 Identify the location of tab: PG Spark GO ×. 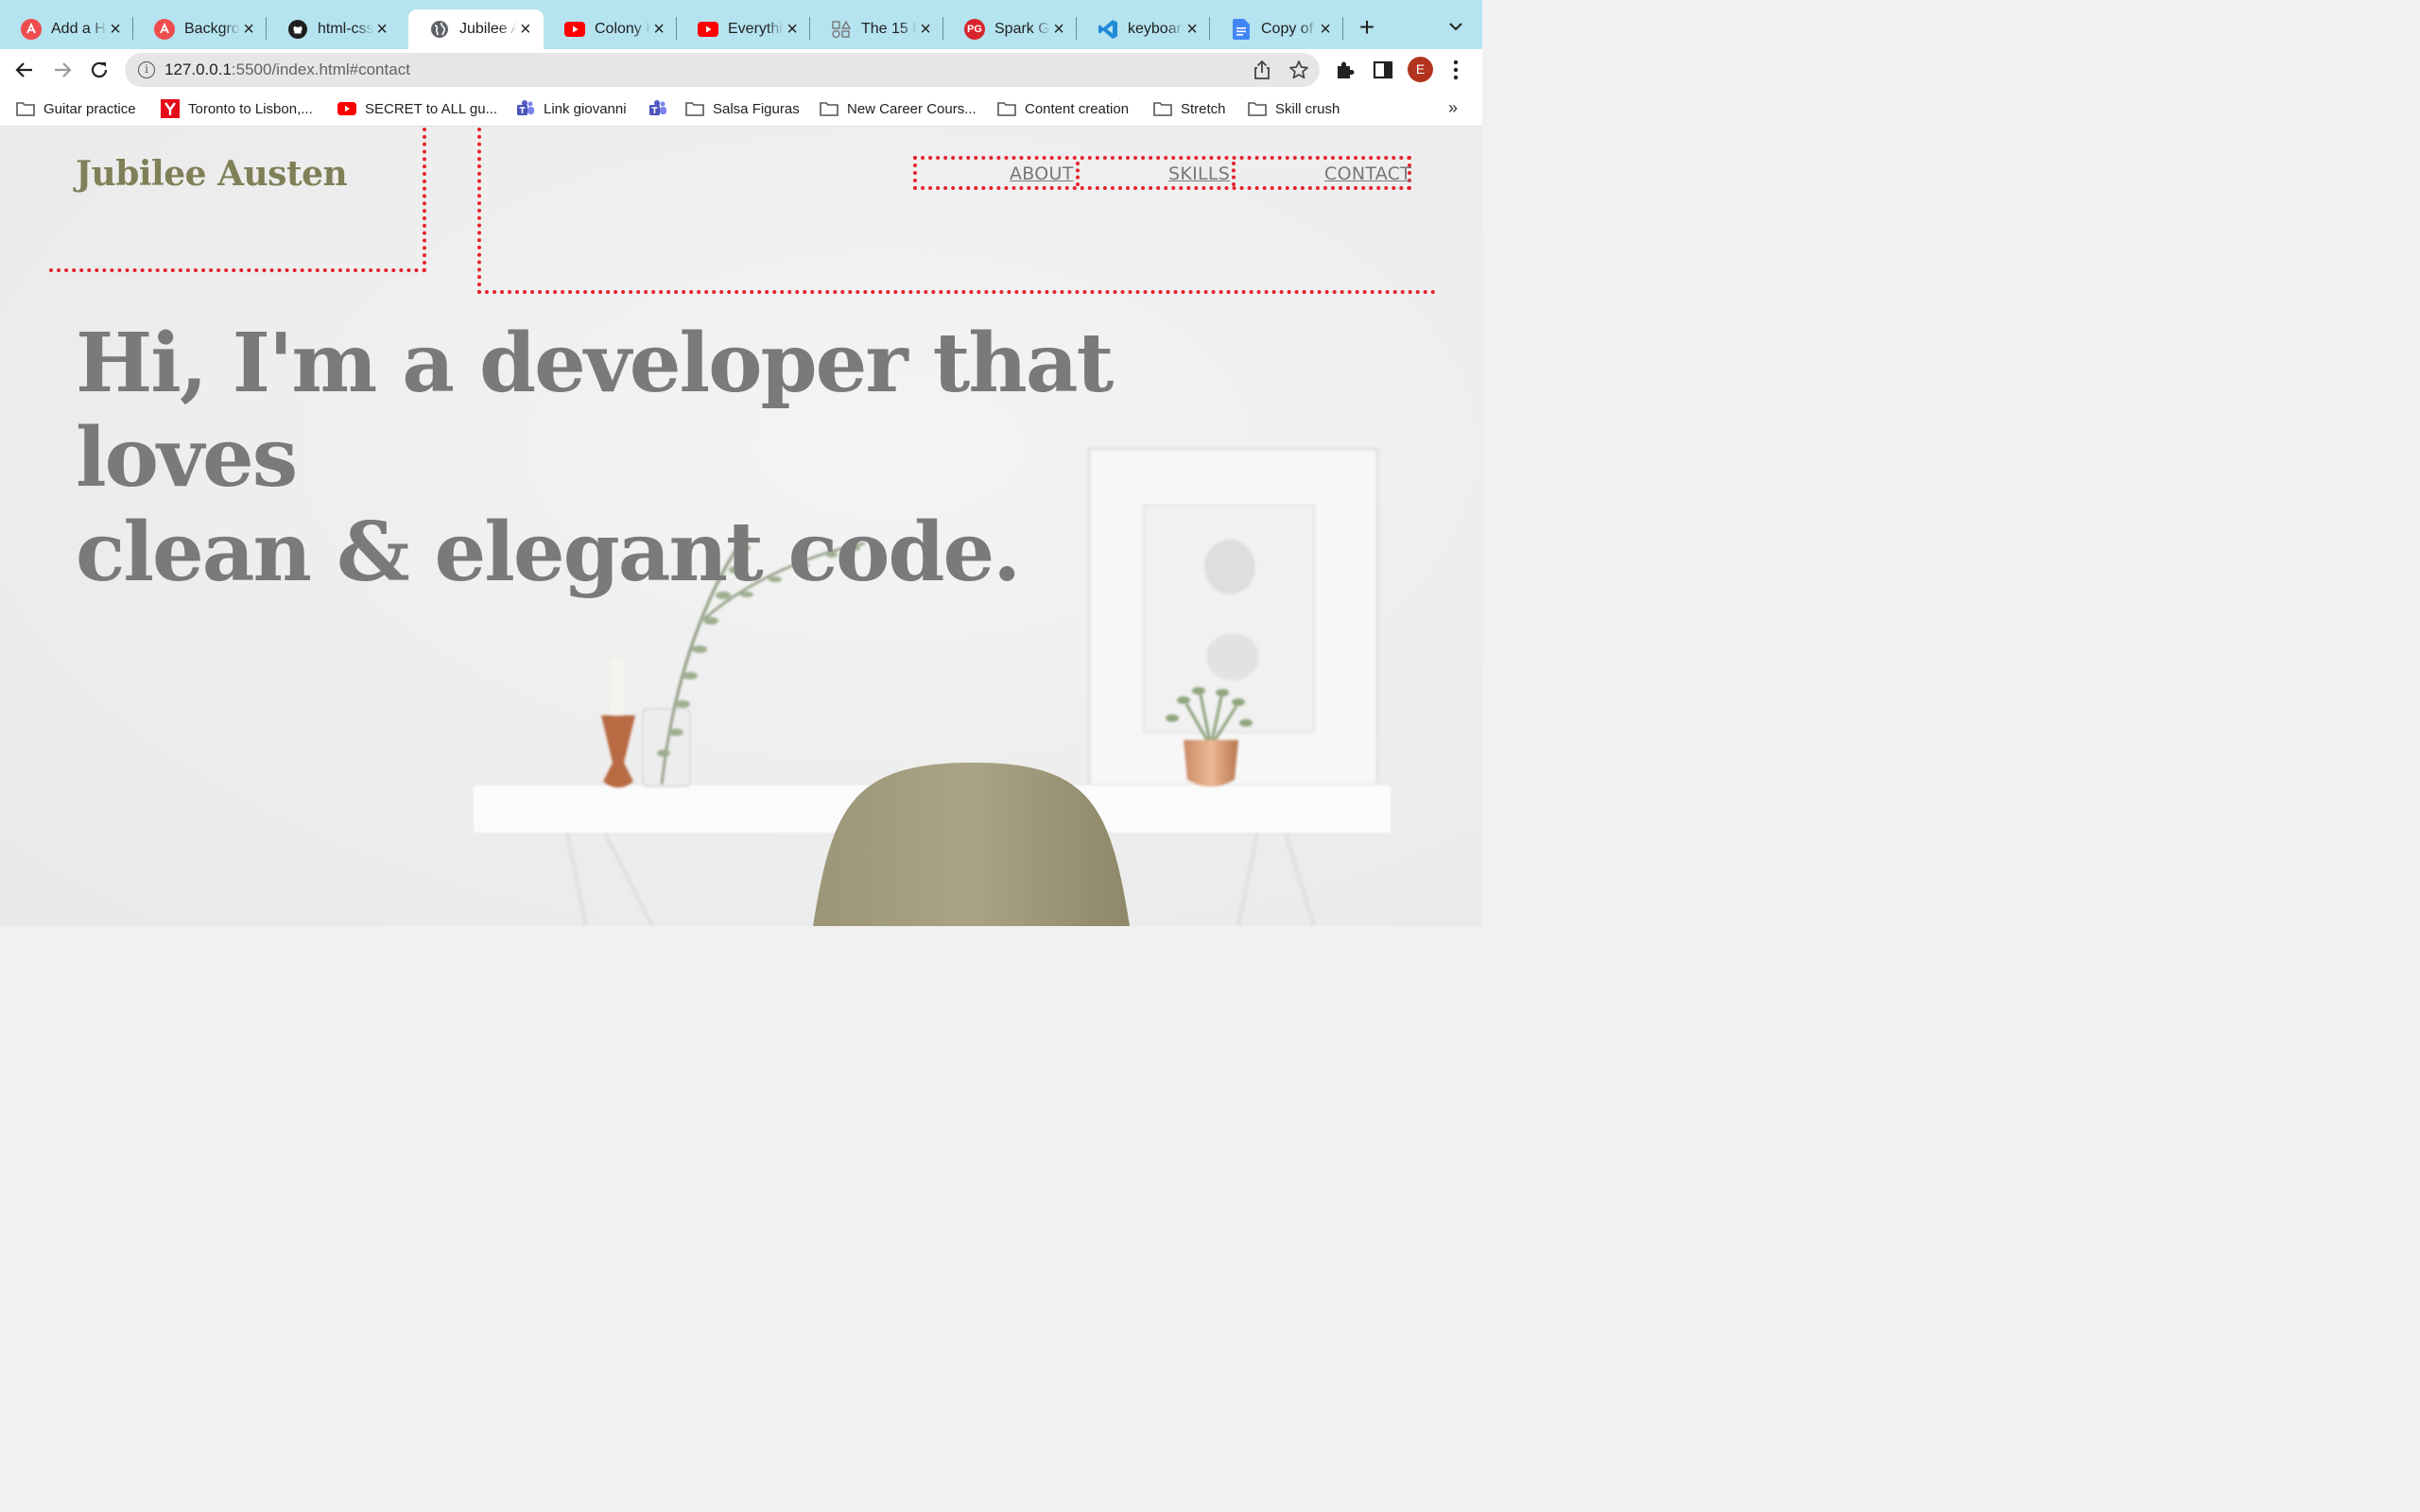
(1010, 29).